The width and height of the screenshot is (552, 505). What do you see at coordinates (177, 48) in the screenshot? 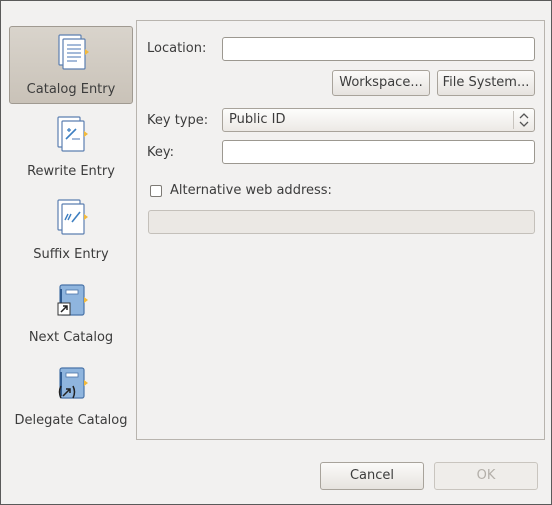
I see `location-label: Location:` at bounding box center [177, 48].